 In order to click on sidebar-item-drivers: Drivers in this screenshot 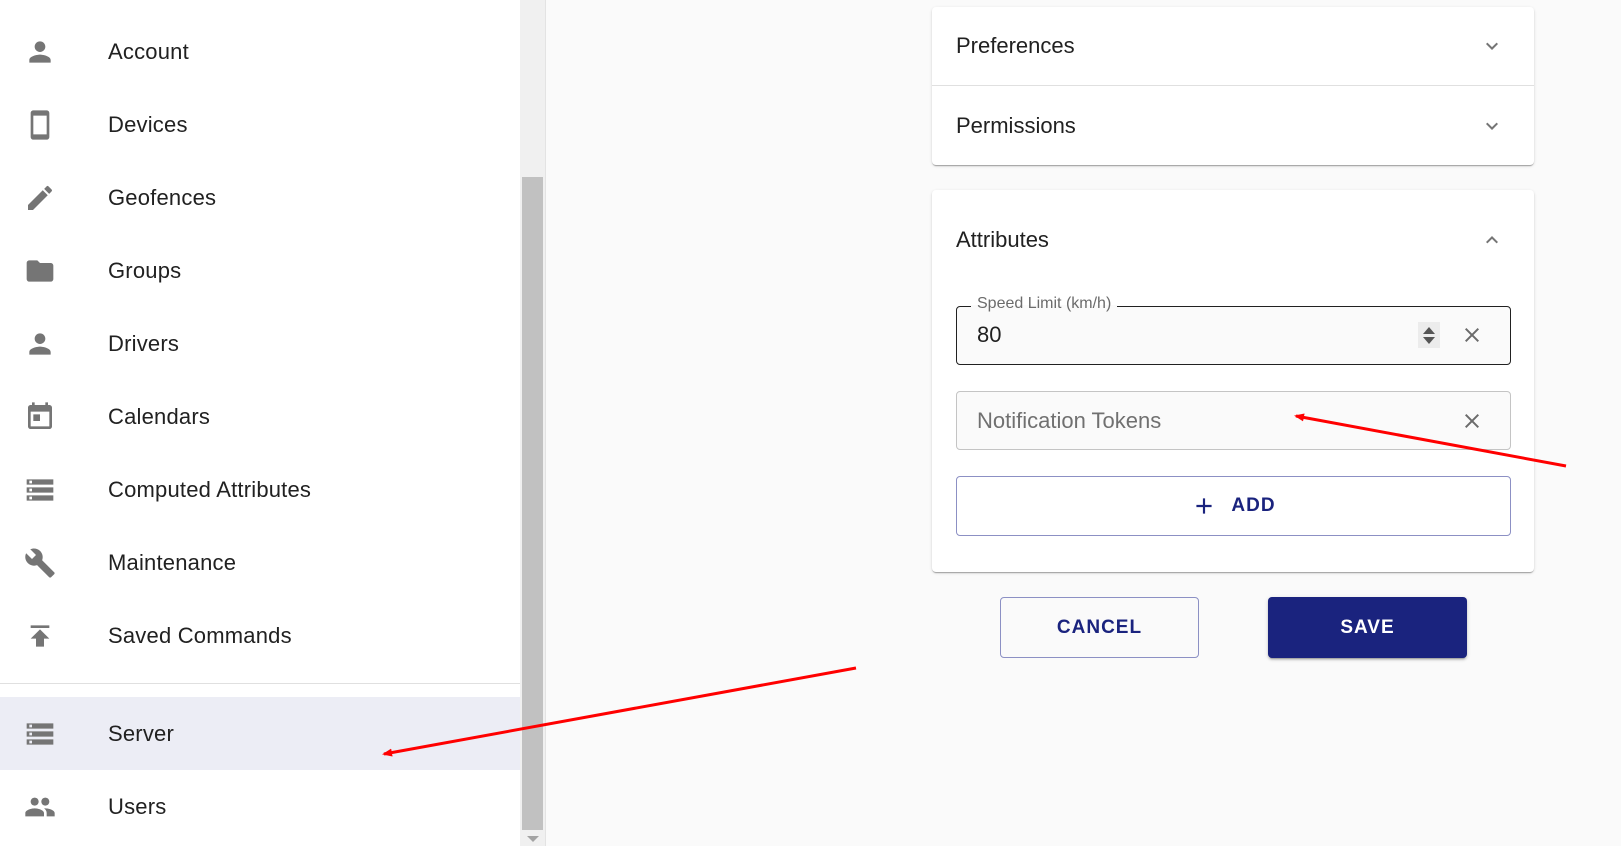, I will do `click(260, 343)`.